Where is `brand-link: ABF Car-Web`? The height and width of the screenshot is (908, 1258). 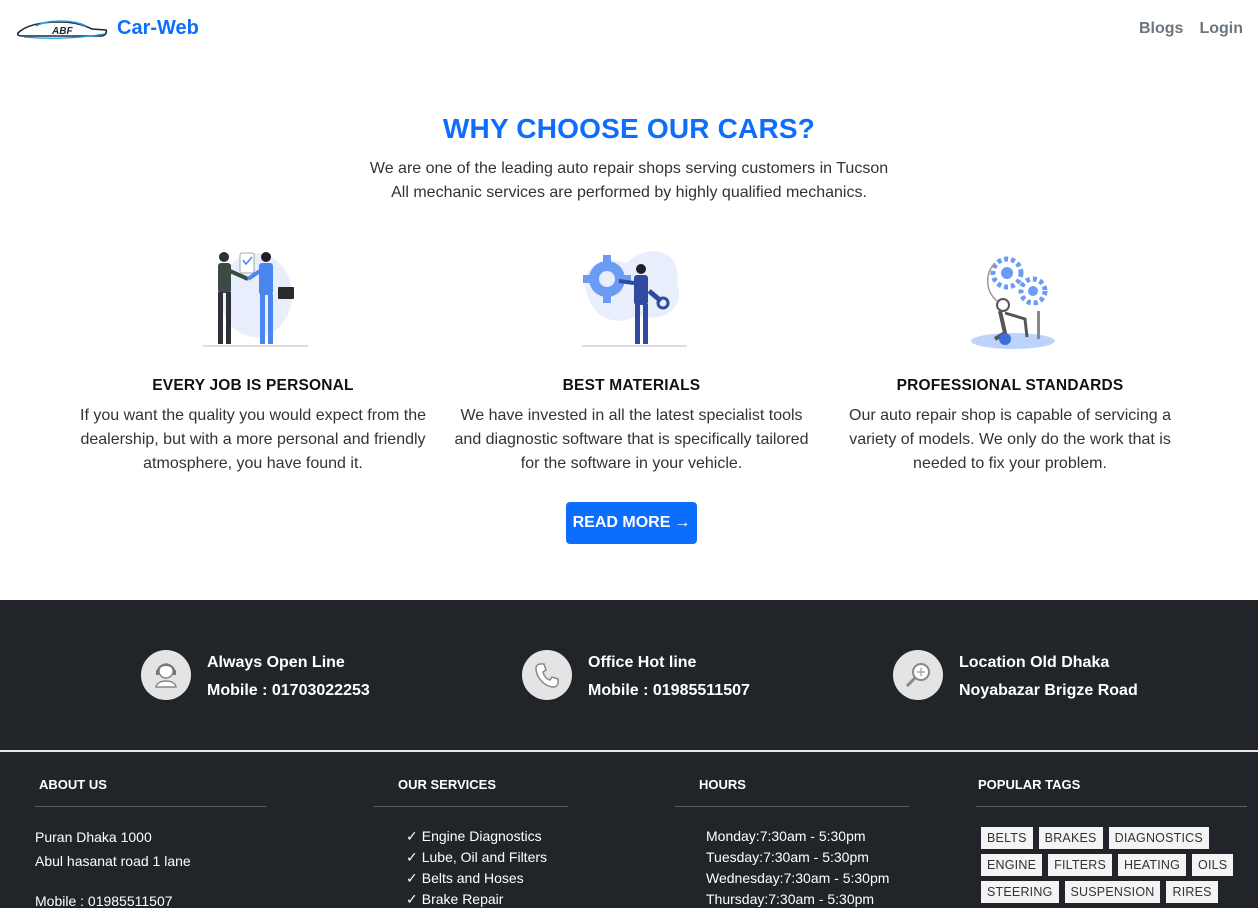 brand-link: ABF Car-Web is located at coordinates (107, 28).